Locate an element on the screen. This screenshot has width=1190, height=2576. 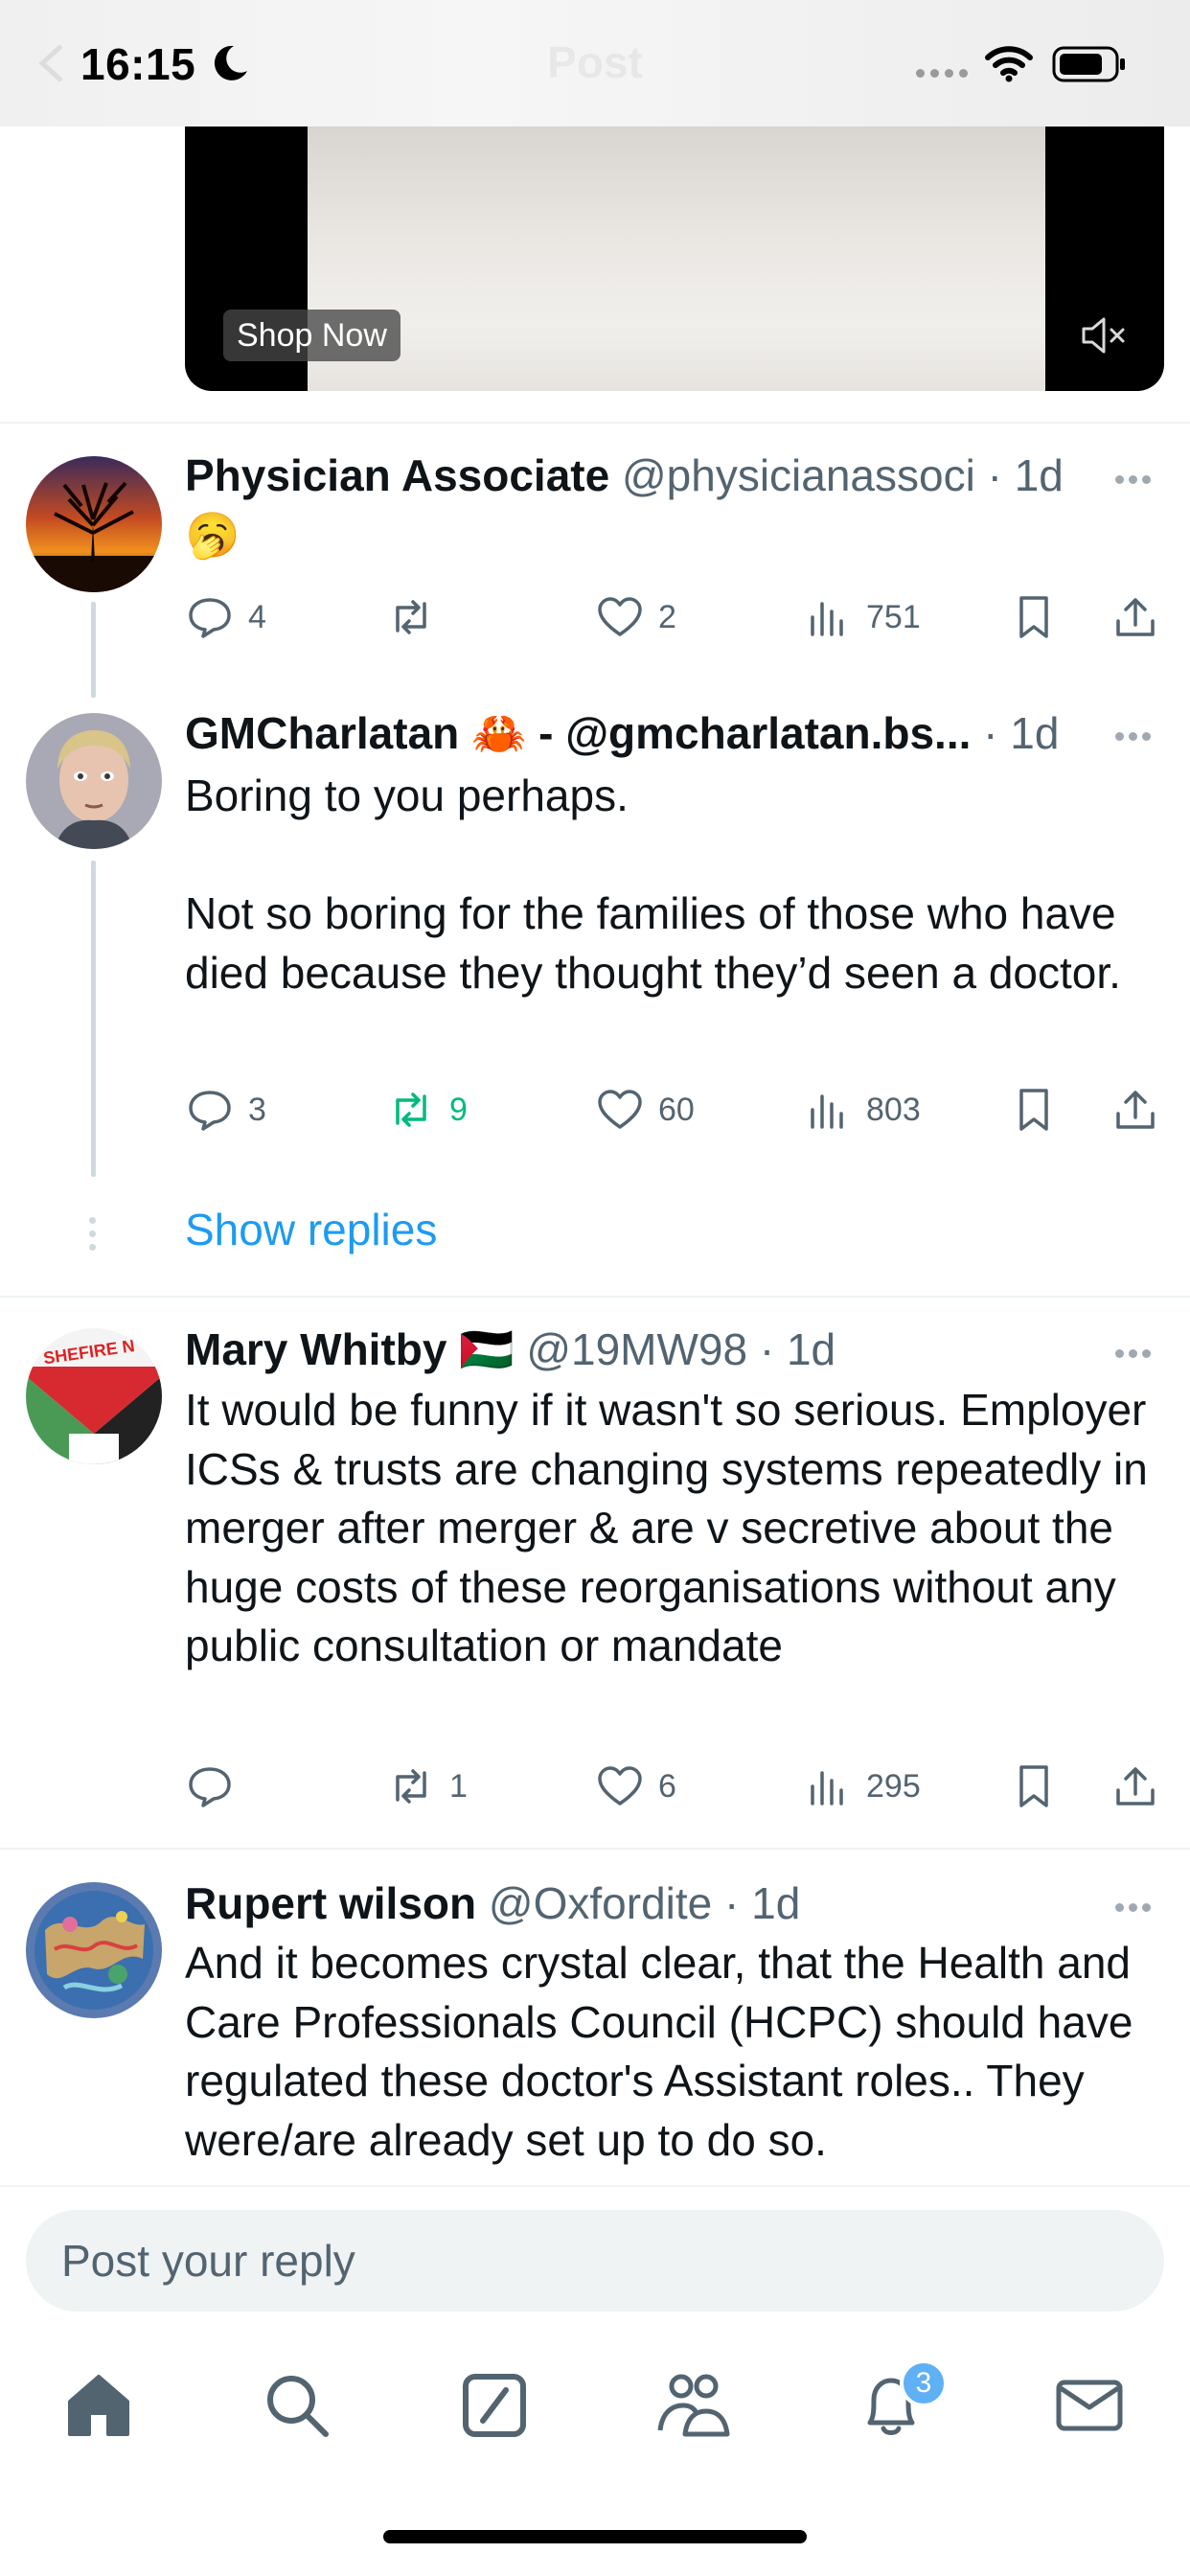
tweet-actions: 3 9 60 803 is located at coordinates (679, 1109).